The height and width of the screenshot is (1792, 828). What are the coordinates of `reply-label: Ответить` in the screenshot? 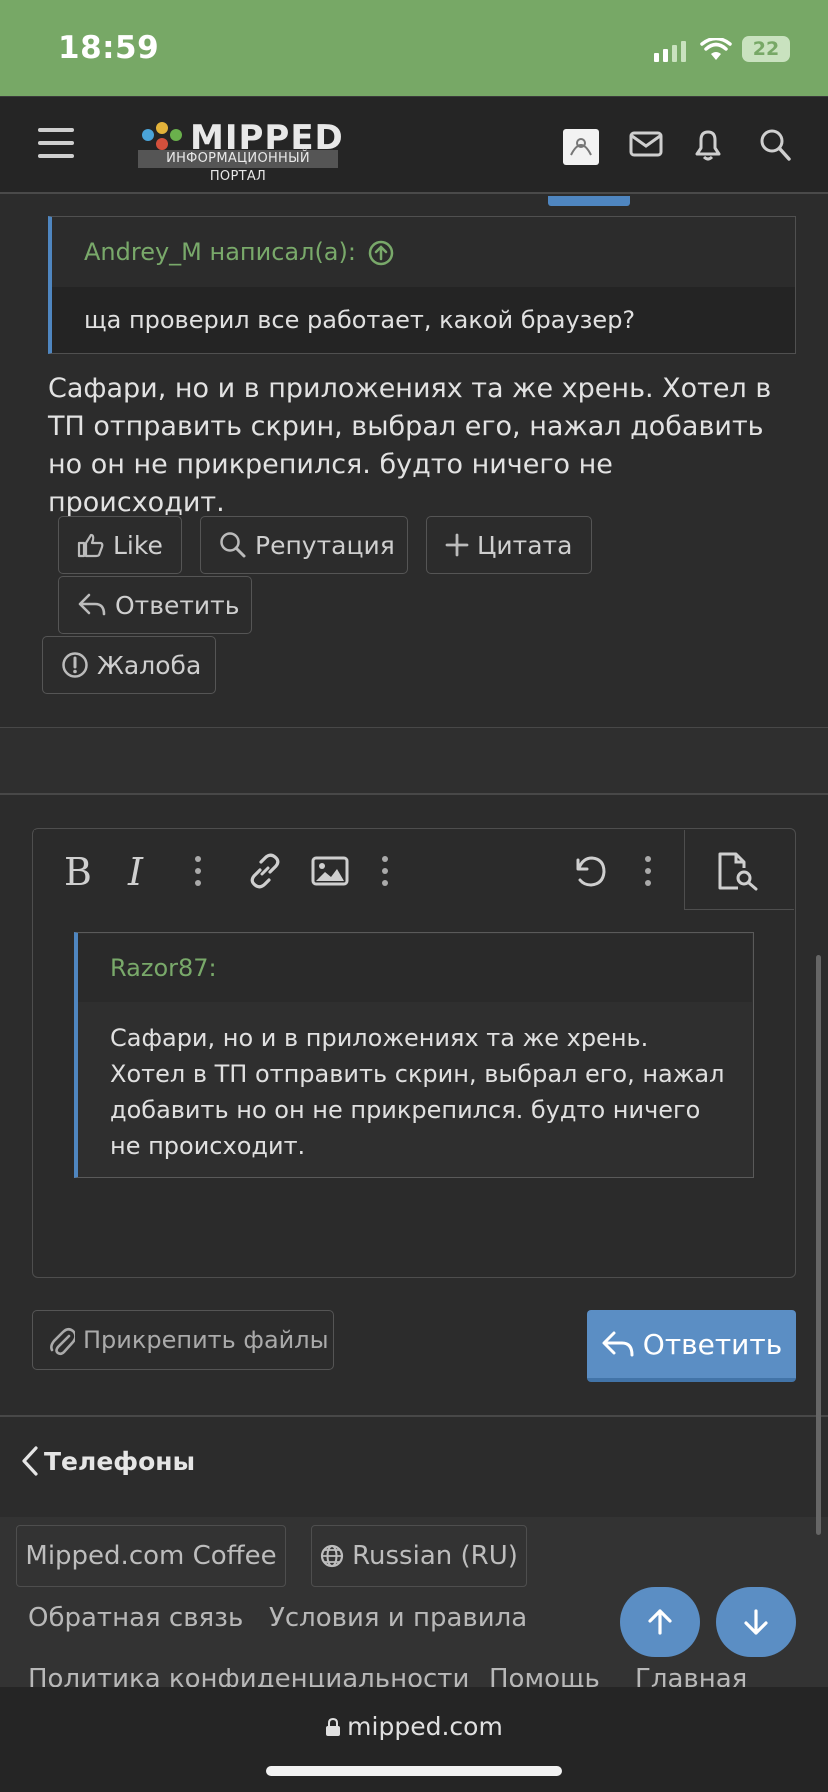 It's located at (177, 605).